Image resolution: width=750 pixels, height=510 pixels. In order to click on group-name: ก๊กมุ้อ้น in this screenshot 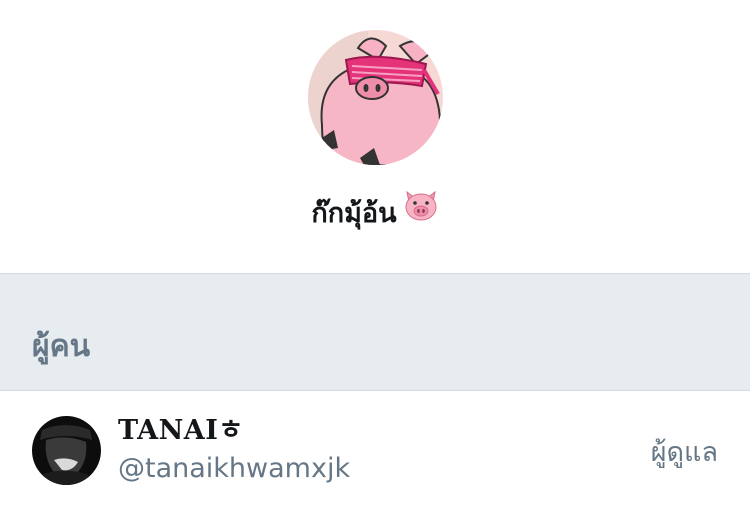, I will do `click(375, 213)`.